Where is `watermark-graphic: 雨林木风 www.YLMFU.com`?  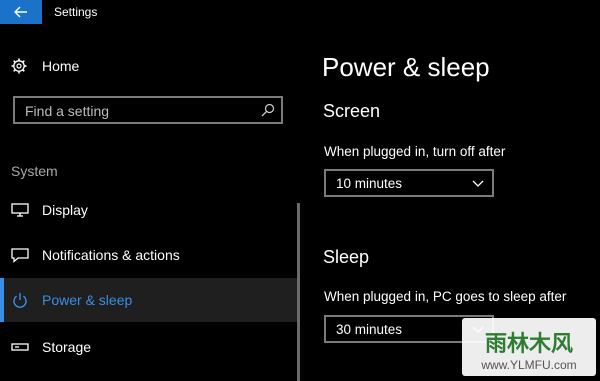
watermark-graphic: 雨林木风 www.YLMFU.com is located at coordinates (528, 352).